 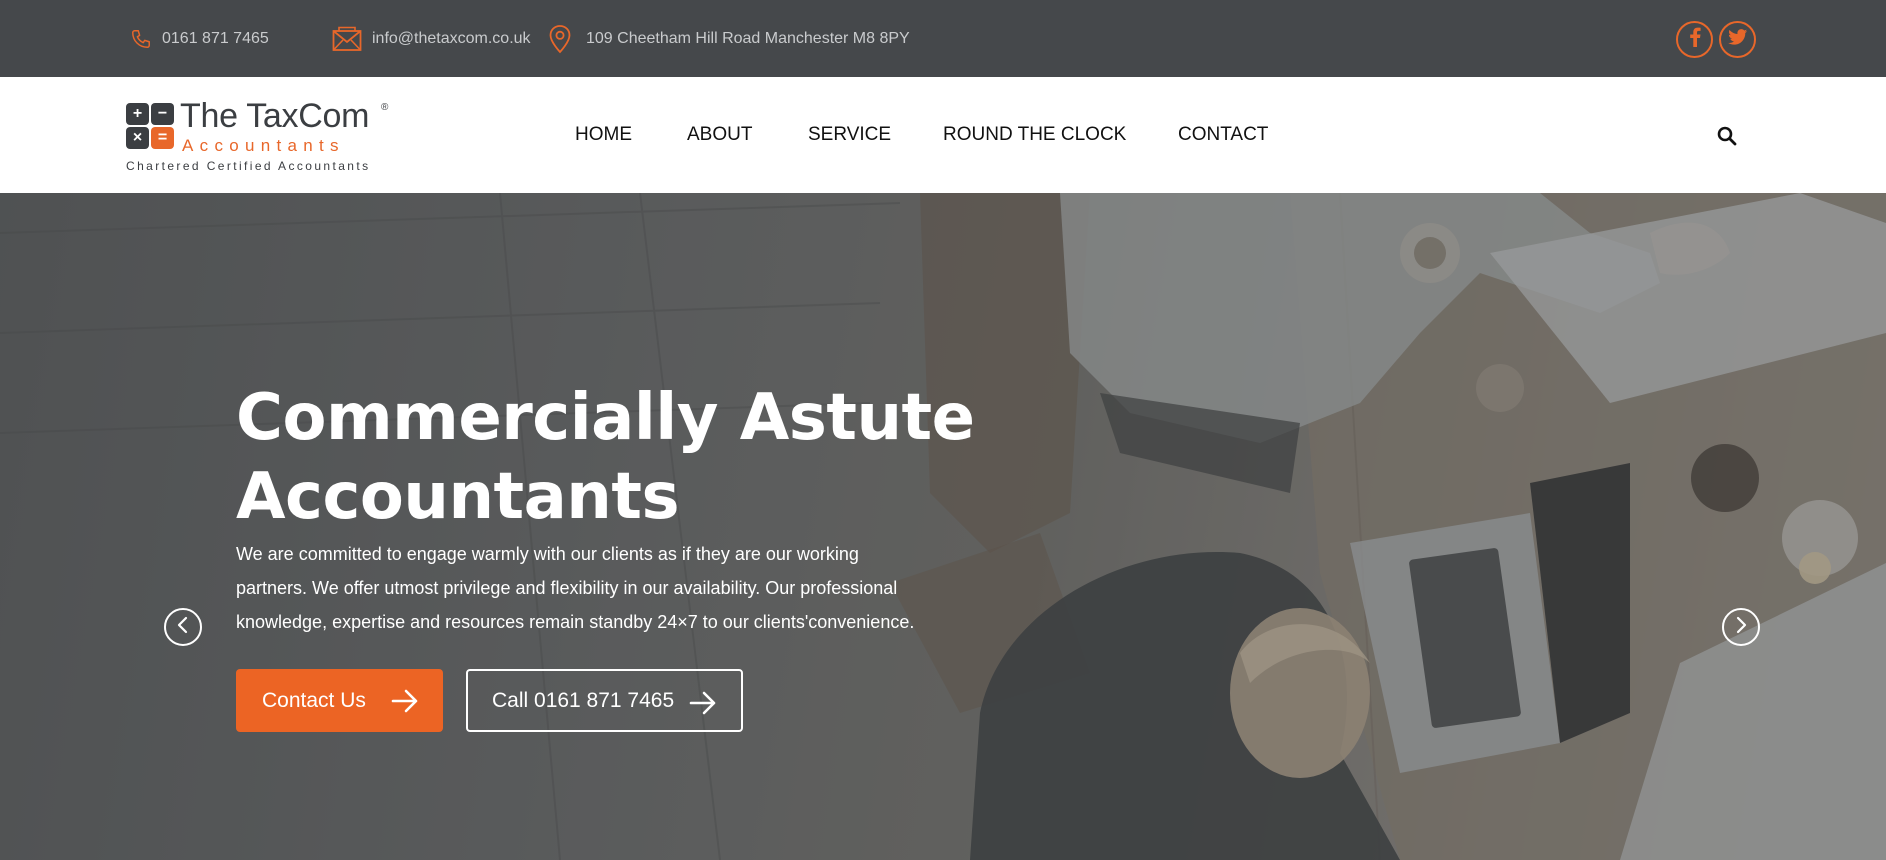 I want to click on location-pin-icon, so click(x=560, y=39).